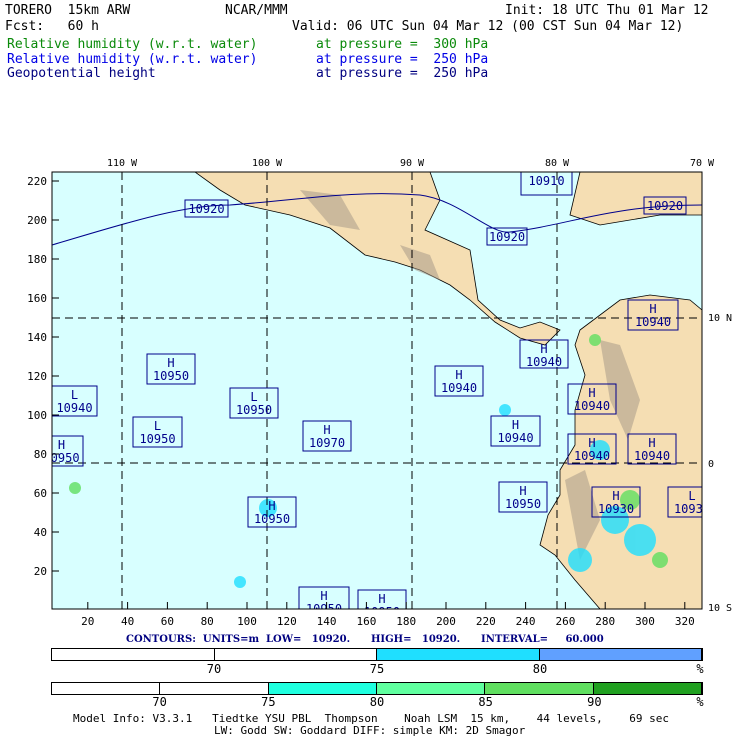 This screenshot has width=740, height=740. Describe the element at coordinates (402, 44) in the screenshot. I see `field-1-level: at pressure = 300 hPa` at that location.